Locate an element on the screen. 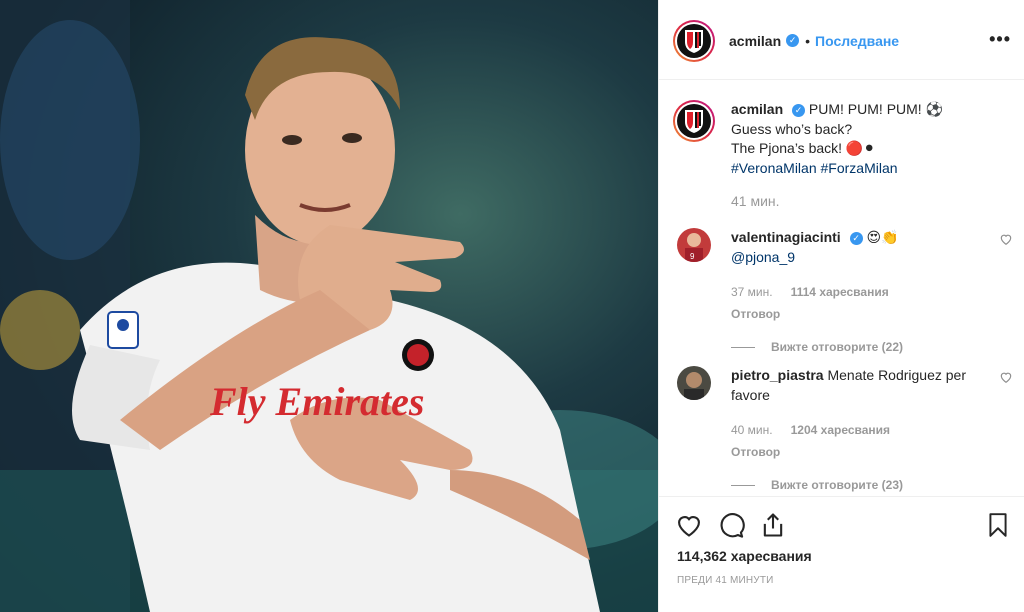 The image size is (1024, 612). comment-time: 37 мин. is located at coordinates (752, 292).